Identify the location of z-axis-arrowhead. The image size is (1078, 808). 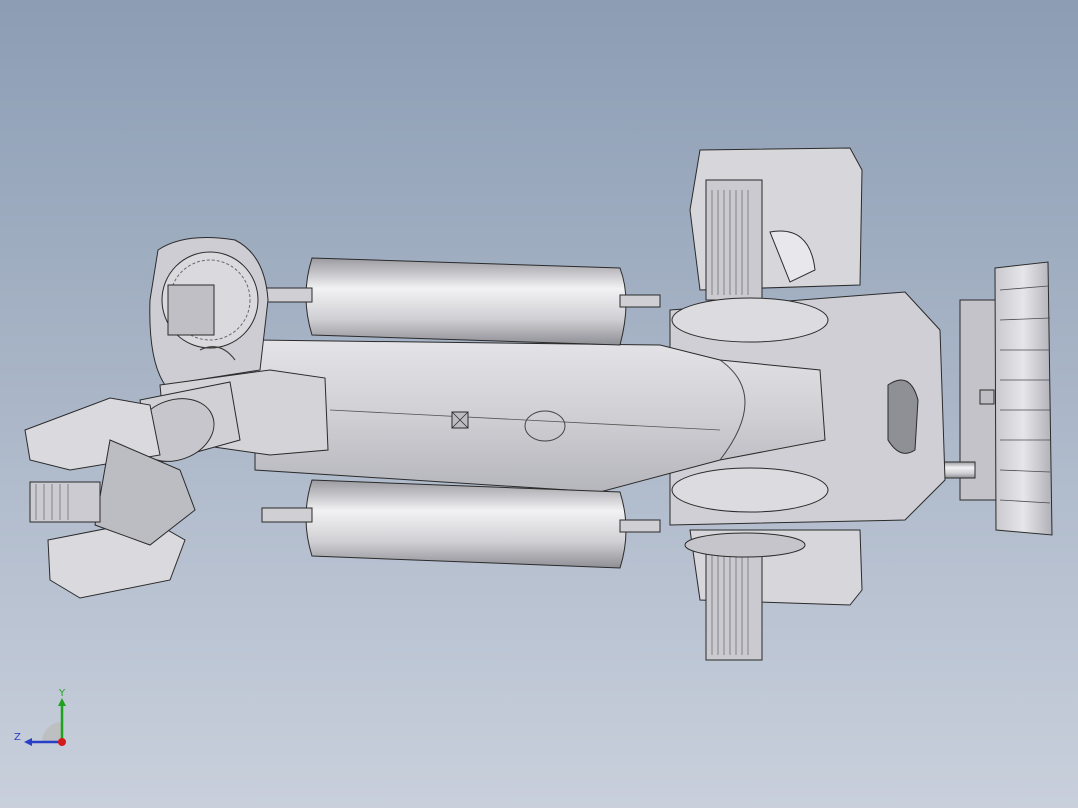
(28, 742).